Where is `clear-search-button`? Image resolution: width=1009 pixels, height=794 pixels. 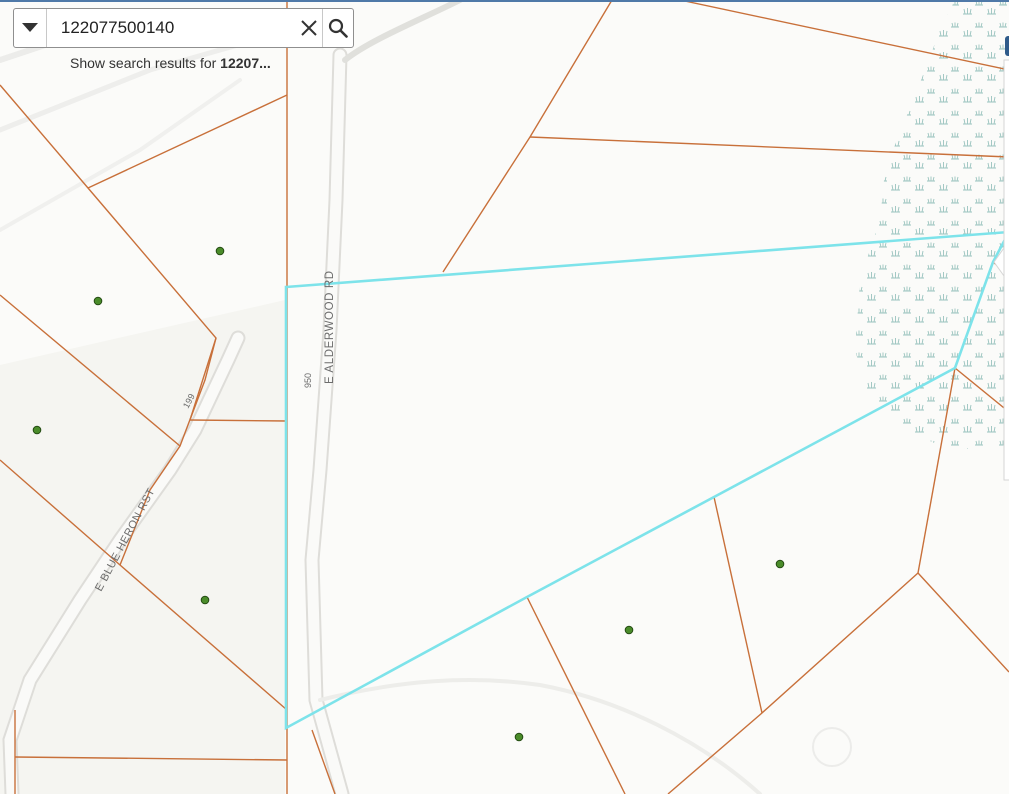 clear-search-button is located at coordinates (309, 28).